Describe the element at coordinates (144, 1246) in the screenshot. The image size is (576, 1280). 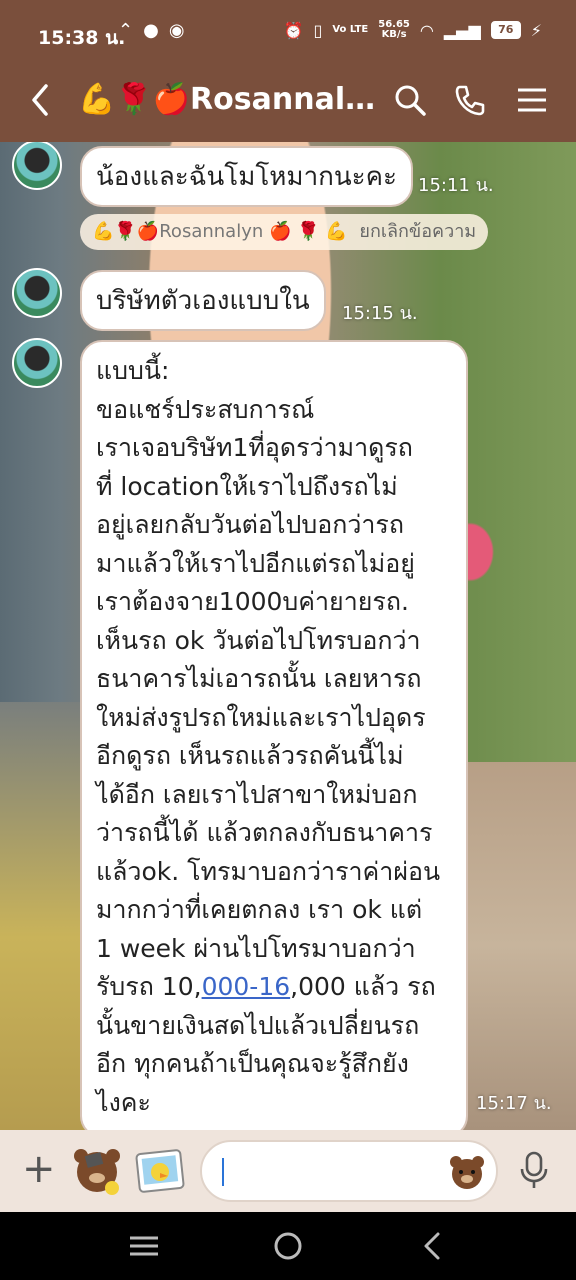
I see `recent-apps-icon` at that location.